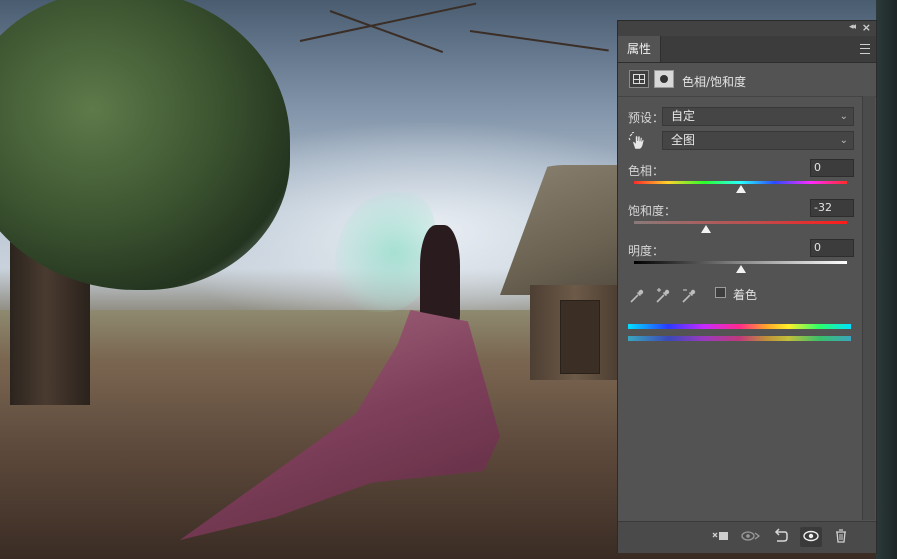  I want to click on preset-select: 自定 ⌄, so click(758, 116).